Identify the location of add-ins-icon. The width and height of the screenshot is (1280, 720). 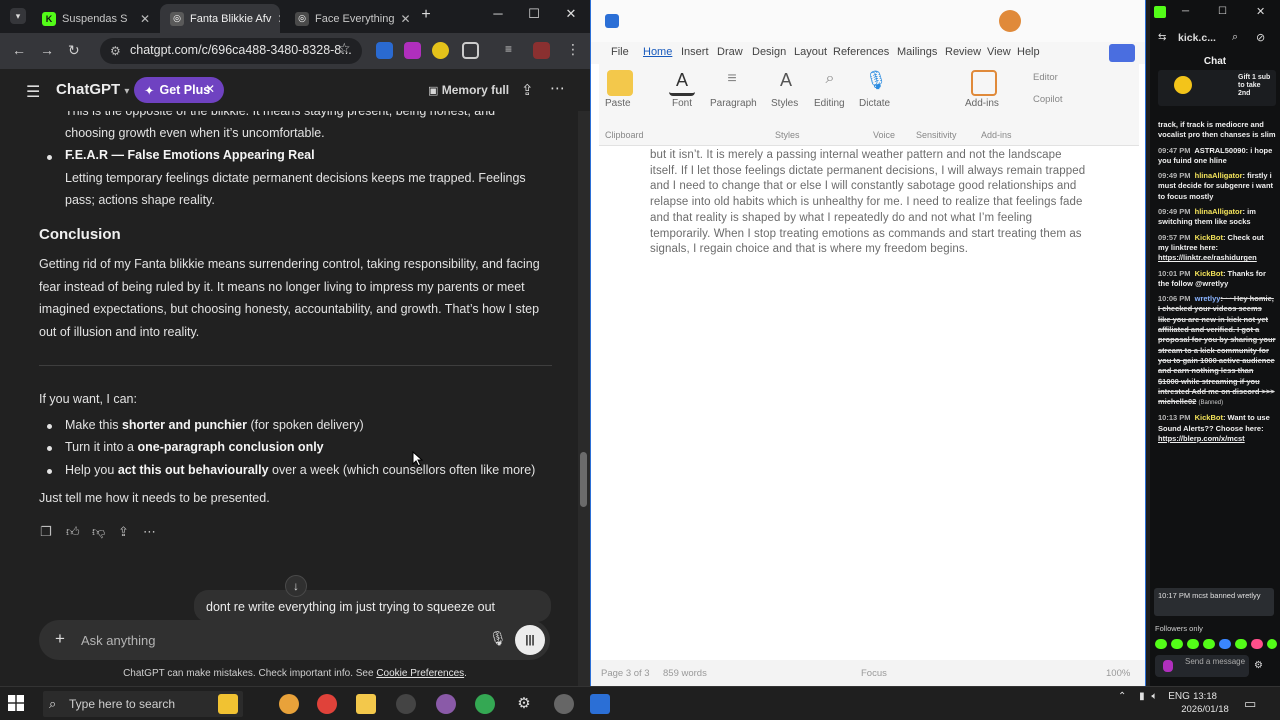
(984, 83).